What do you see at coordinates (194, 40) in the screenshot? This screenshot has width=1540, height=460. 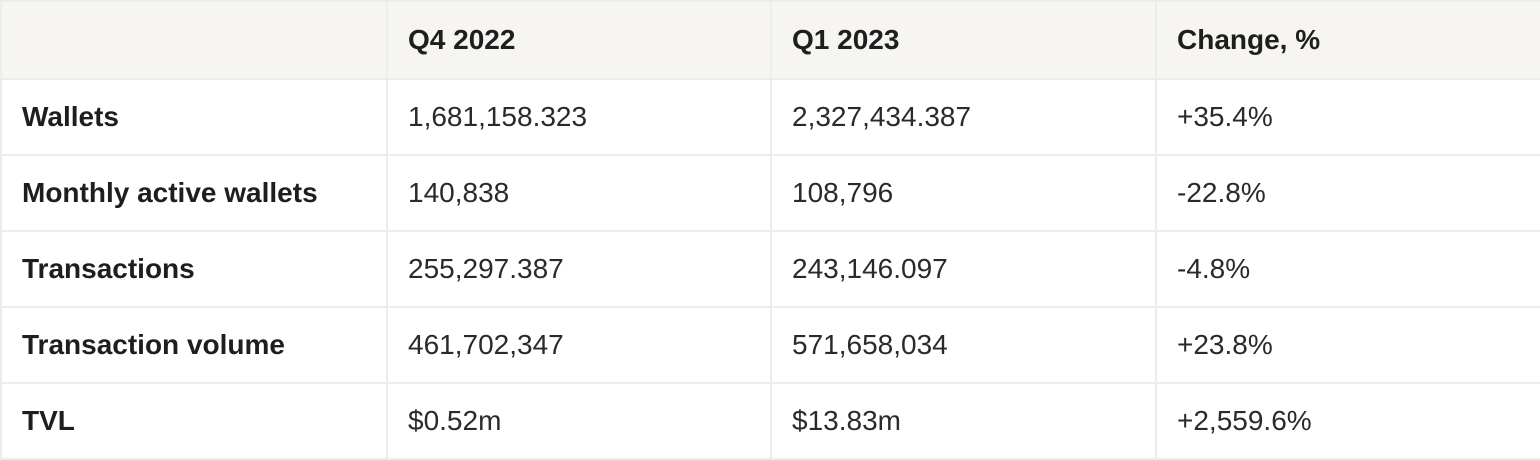 I see `header-cell-metric` at bounding box center [194, 40].